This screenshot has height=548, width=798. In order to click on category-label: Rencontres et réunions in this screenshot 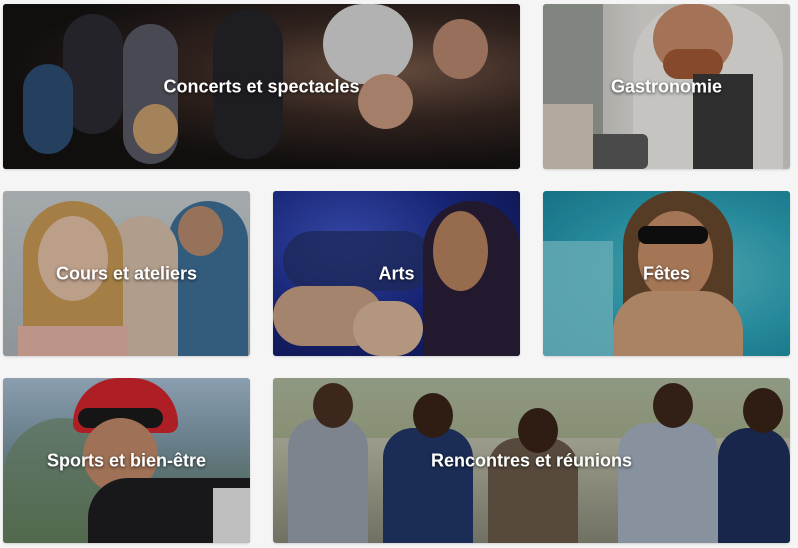, I will do `click(531, 460)`.